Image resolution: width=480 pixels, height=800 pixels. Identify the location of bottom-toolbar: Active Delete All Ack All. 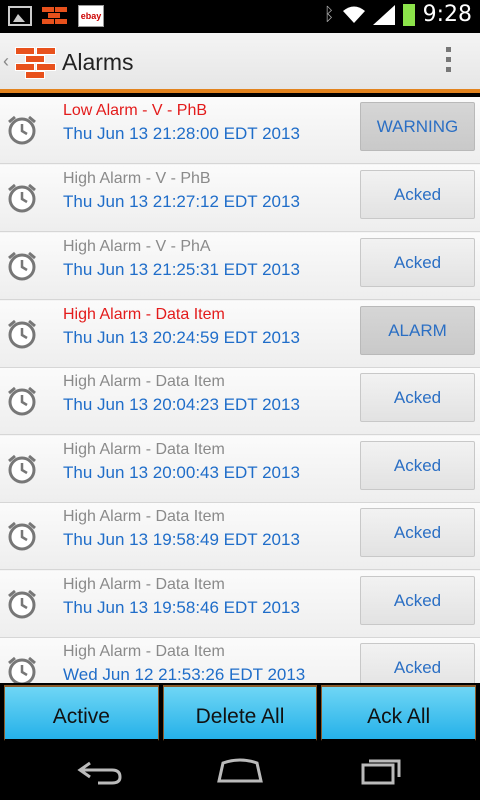
(240, 712).